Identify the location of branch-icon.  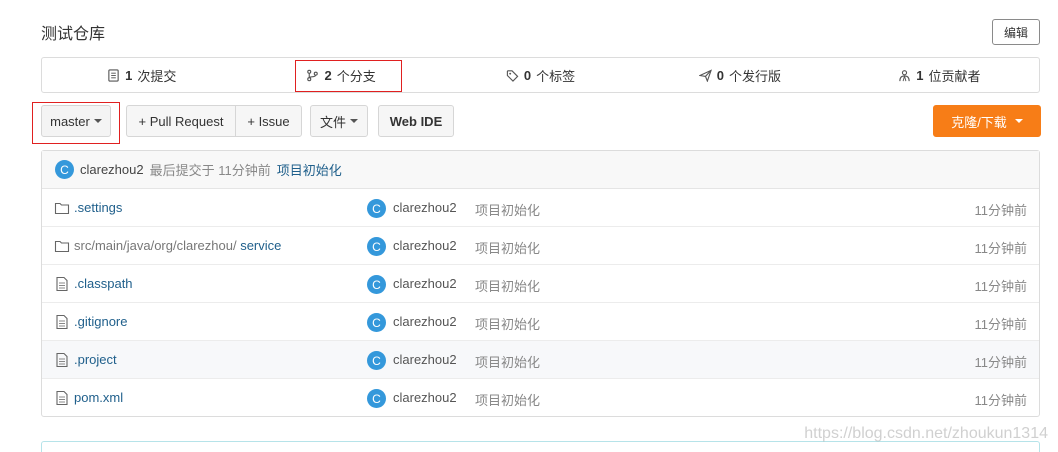
(313, 75).